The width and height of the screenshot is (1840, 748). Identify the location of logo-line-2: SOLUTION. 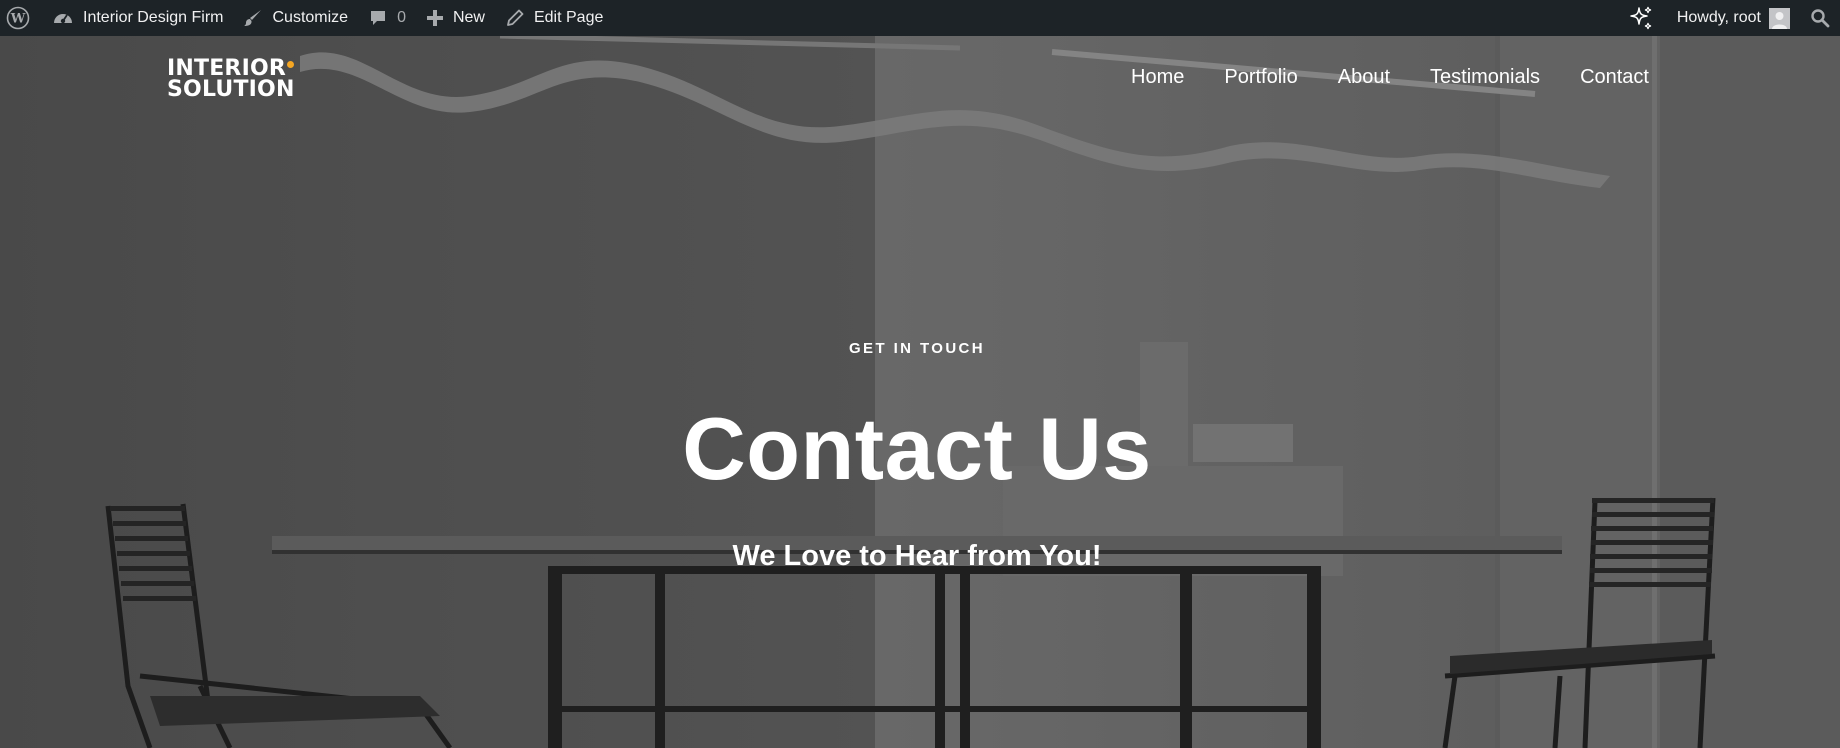
(231, 89).